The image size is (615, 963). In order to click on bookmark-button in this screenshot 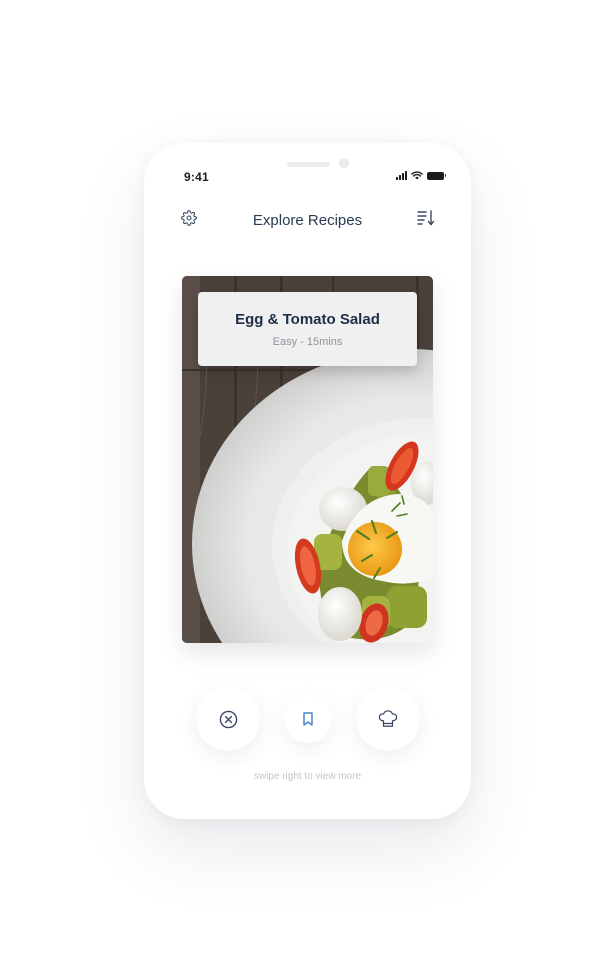, I will do `click(308, 719)`.